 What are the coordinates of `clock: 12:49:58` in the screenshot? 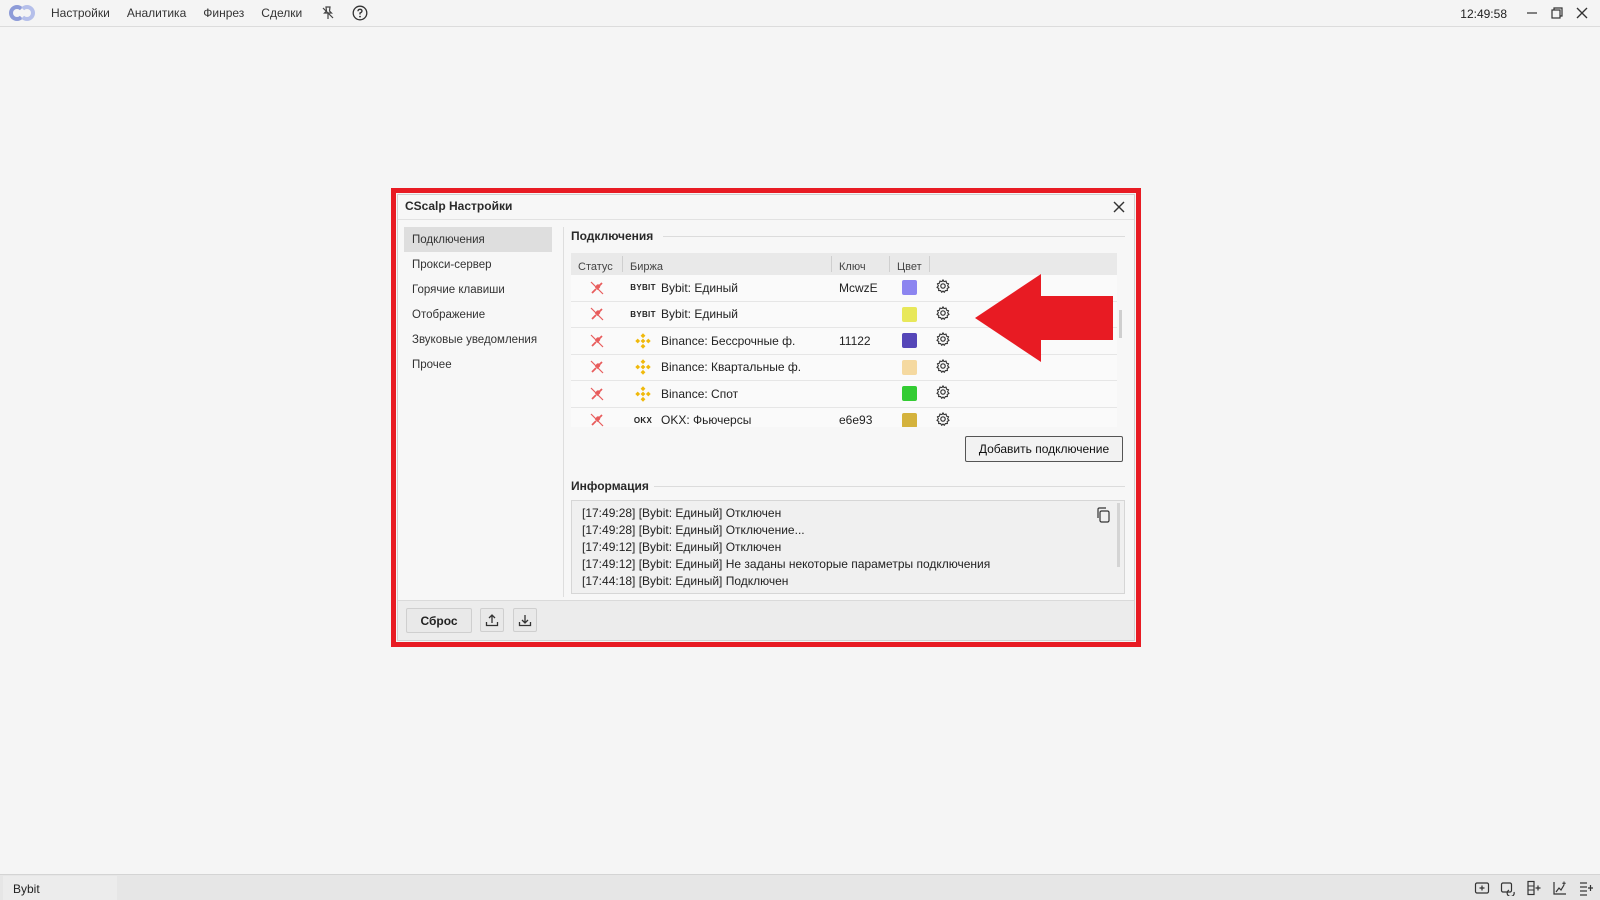 It's located at (1483, 14).